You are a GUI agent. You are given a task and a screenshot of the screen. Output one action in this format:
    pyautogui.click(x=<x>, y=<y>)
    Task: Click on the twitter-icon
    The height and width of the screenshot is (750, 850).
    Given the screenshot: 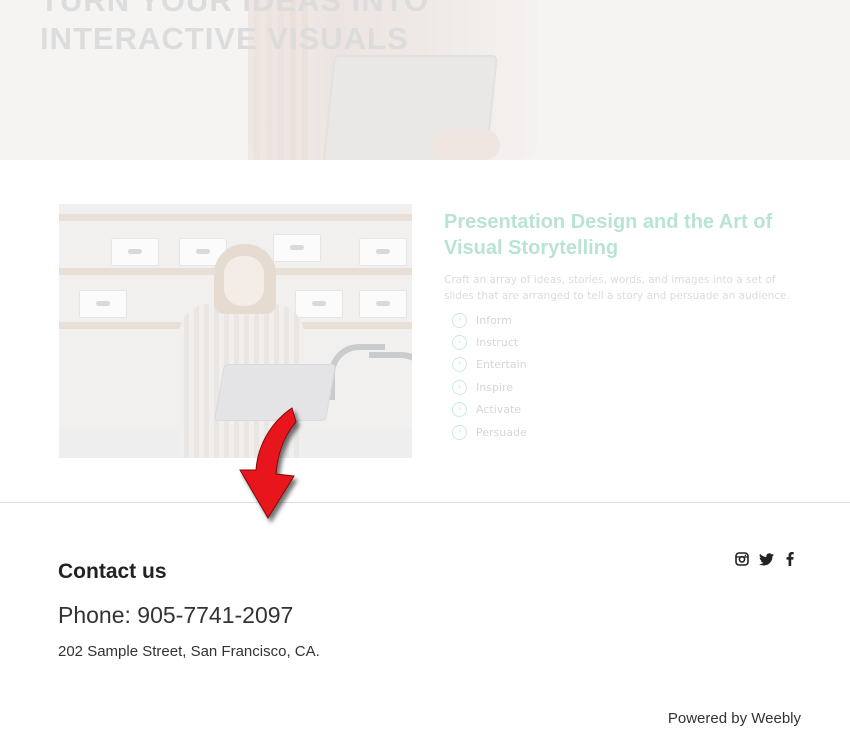 What is the action you would take?
    pyautogui.click(x=766, y=559)
    